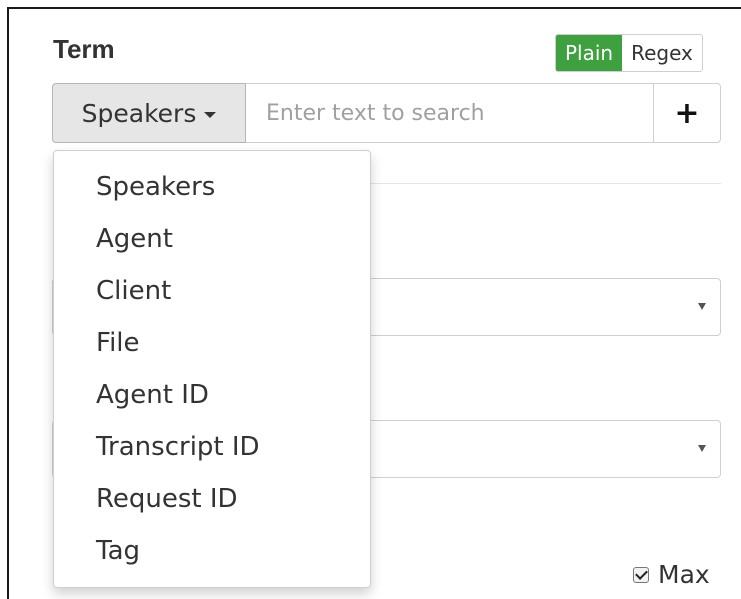 The width and height of the screenshot is (741, 599). I want to click on regex-mode-button: Regex, so click(662, 53).